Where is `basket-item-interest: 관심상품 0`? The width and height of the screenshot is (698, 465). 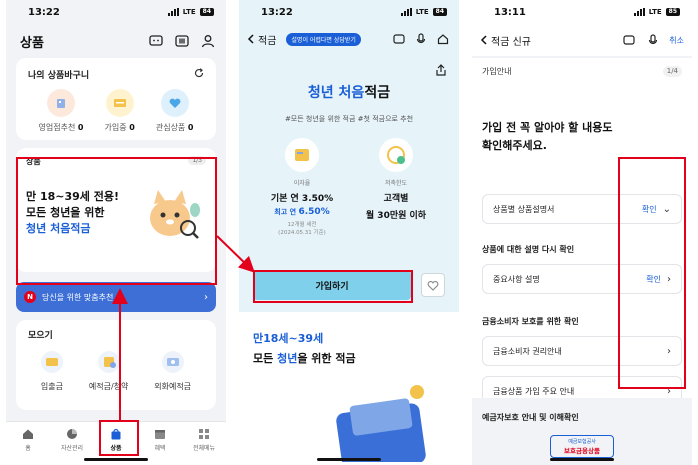 basket-item-interest: 관심상품 0 is located at coordinates (175, 111).